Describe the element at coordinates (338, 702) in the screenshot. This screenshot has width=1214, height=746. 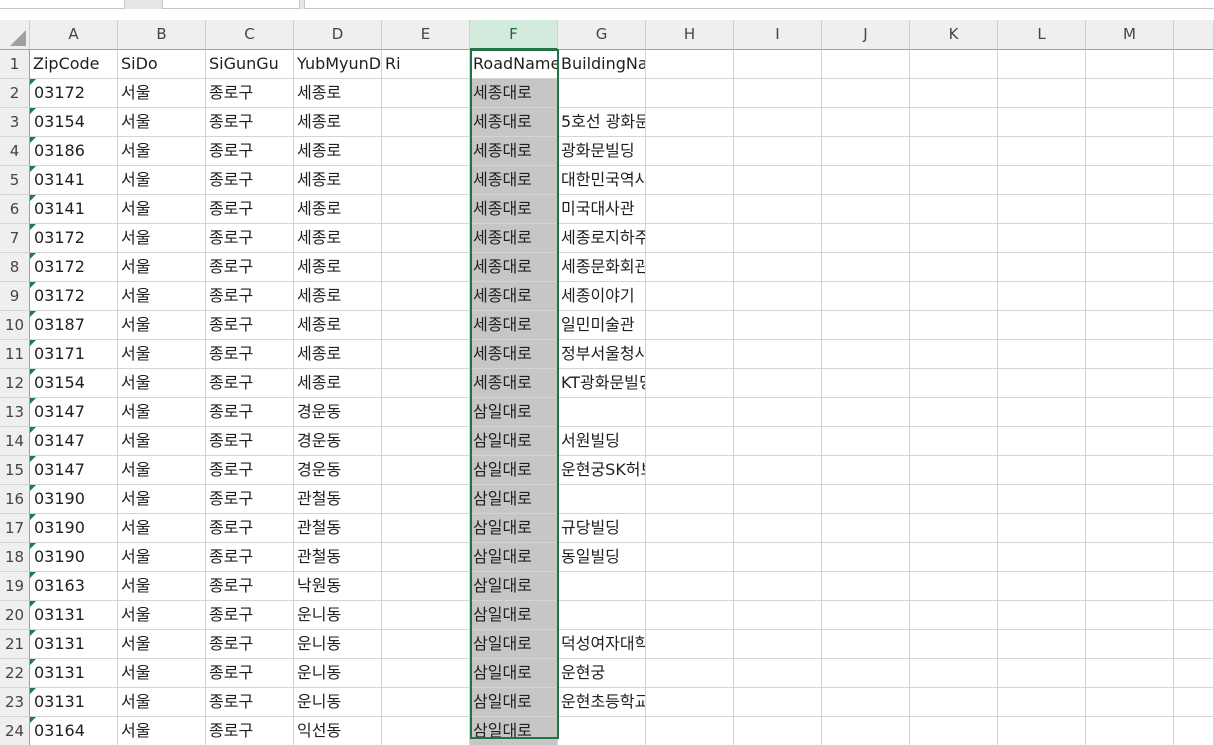
I see `cell-d: 운니동` at that location.